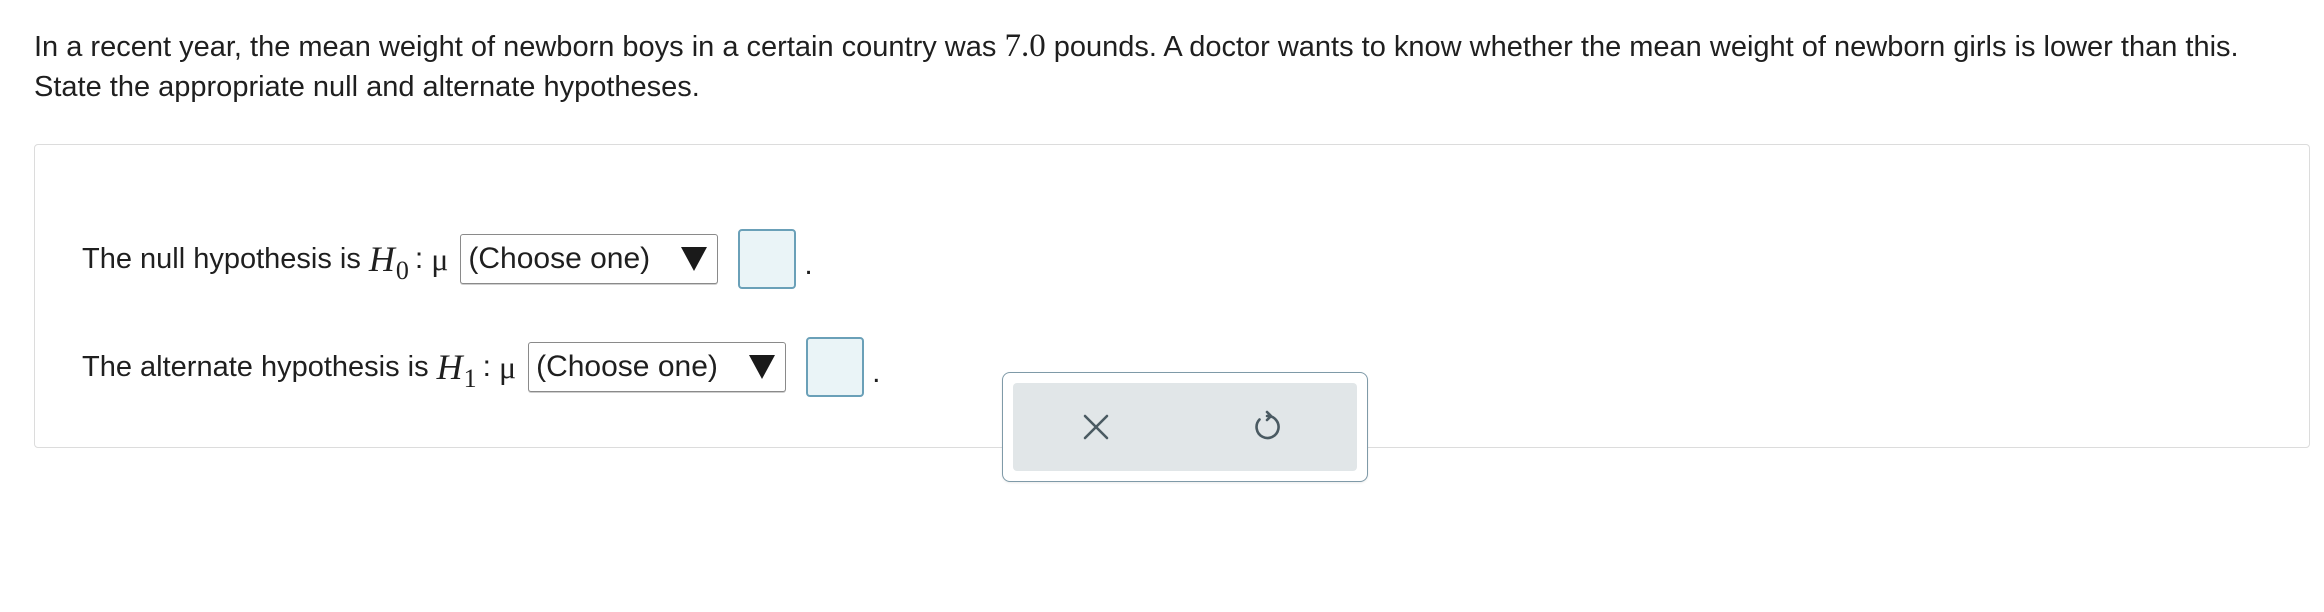 The height and width of the screenshot is (612, 2324). What do you see at coordinates (808, 264) in the screenshot?
I see `null-hypothesis-period: .` at bounding box center [808, 264].